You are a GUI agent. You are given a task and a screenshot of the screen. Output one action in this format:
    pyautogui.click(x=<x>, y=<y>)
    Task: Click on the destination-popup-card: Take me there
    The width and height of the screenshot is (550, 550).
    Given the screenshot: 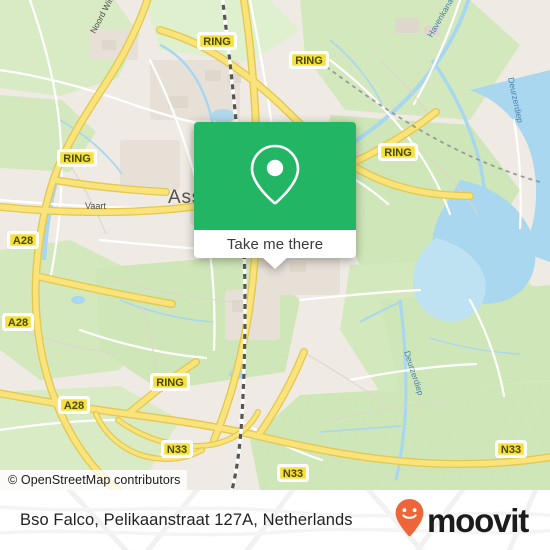 What is the action you would take?
    pyautogui.click(x=275, y=195)
    